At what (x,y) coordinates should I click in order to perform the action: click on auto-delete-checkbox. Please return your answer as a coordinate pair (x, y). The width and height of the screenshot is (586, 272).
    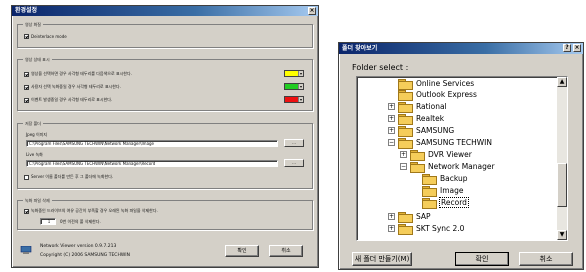
    Looking at the image, I should click on (26, 211).